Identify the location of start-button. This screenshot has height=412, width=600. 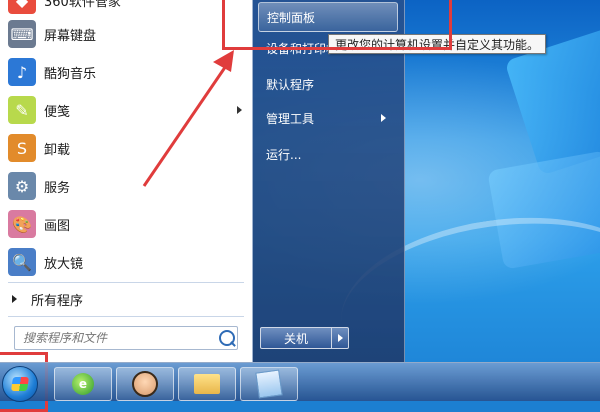
(20, 384).